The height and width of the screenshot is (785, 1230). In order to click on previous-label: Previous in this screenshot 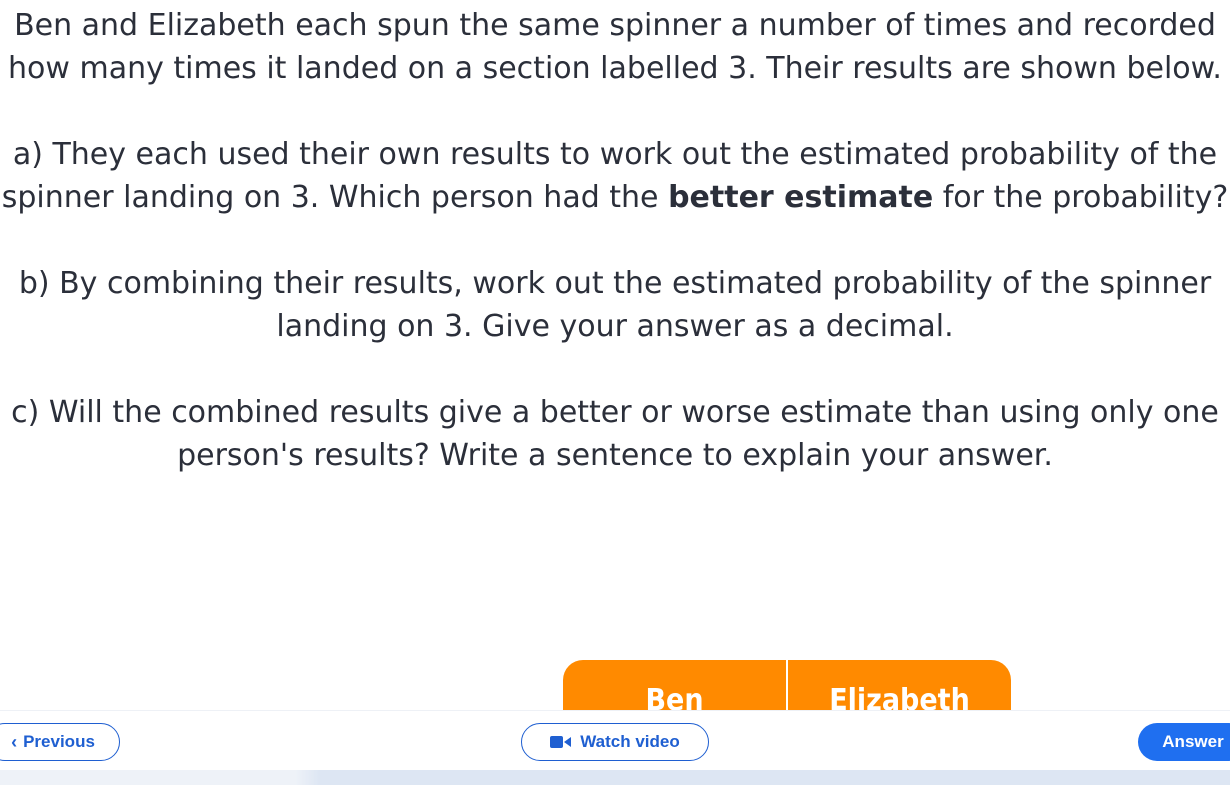, I will do `click(59, 741)`.